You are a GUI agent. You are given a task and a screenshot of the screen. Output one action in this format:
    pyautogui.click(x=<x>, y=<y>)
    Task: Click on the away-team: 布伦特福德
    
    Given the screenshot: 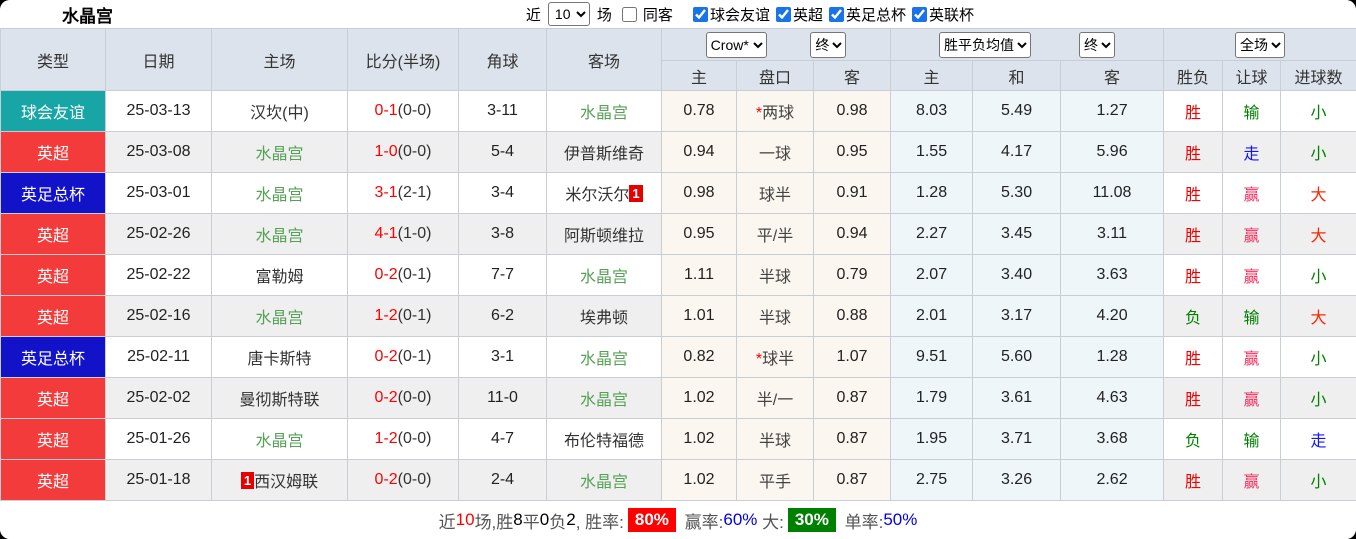 What is the action you would take?
    pyautogui.click(x=604, y=439)
    